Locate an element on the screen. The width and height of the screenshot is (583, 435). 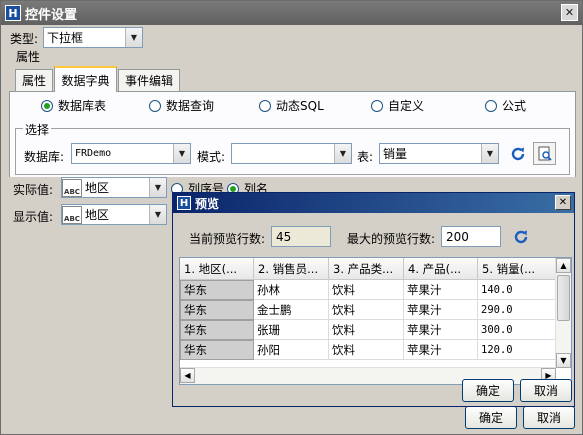
table-cell: 张珊 is located at coordinates (291, 330).